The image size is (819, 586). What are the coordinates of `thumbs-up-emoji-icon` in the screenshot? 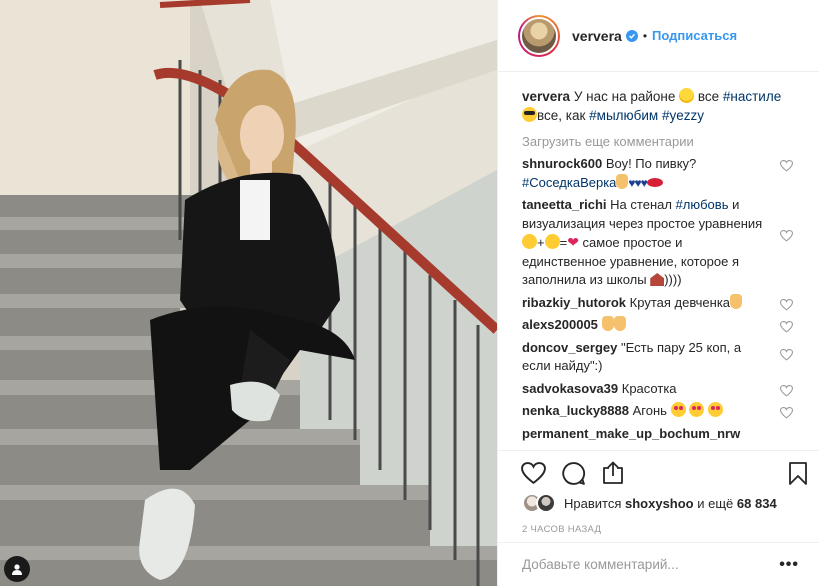 It's located at (622, 181).